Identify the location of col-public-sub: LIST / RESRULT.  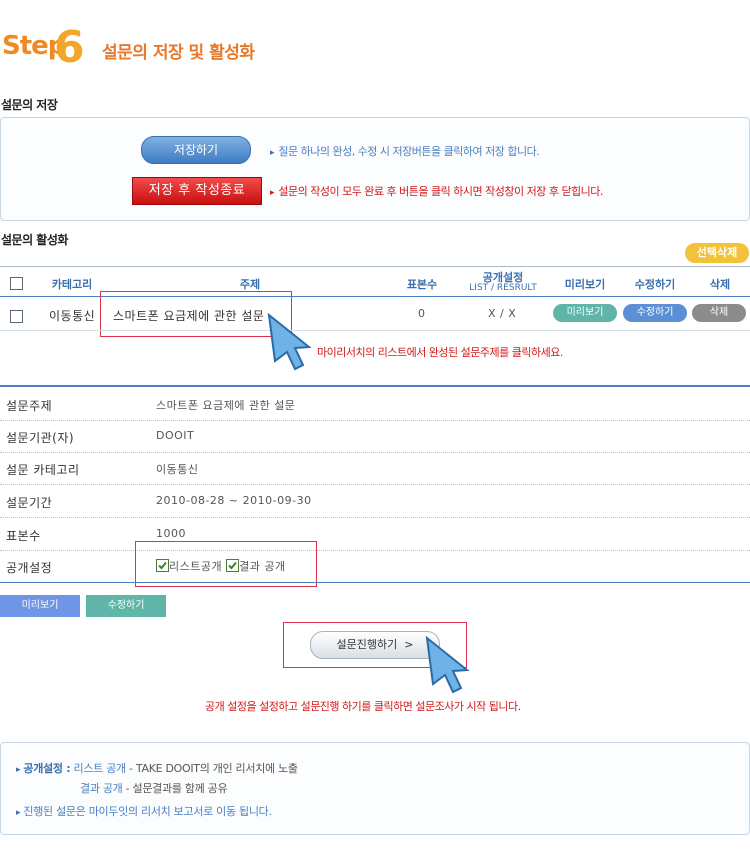
(503, 288).